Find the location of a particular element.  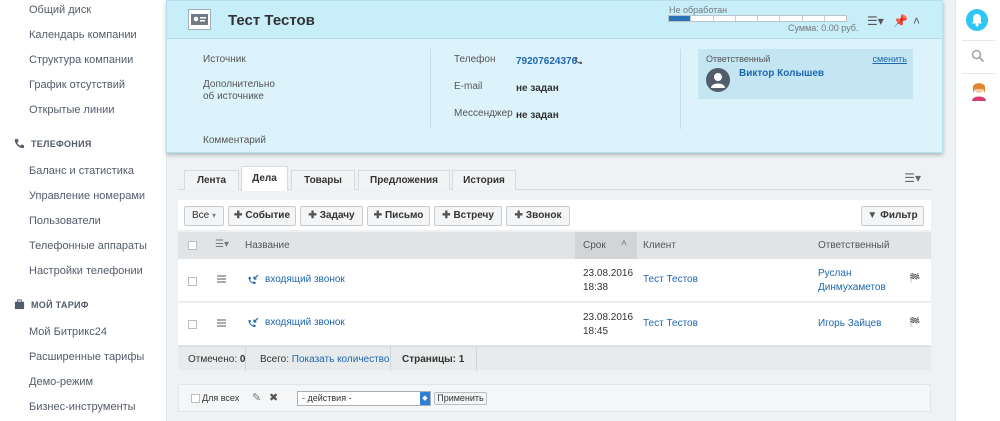

sidebar-item-balance: Баланс и статистика is located at coordinates (81, 171).